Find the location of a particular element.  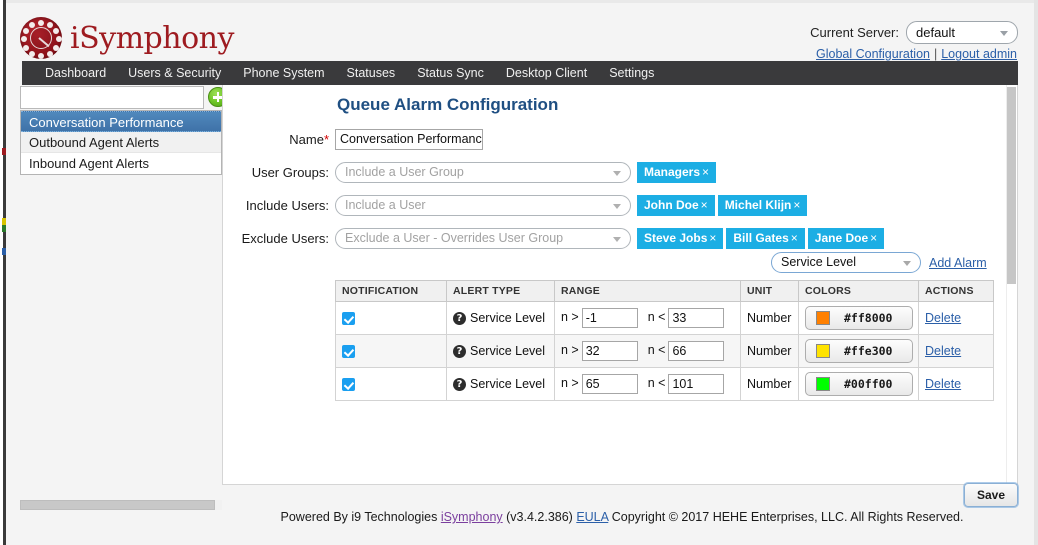

sidebar-scrollbar-thumb is located at coordinates (117, 505).